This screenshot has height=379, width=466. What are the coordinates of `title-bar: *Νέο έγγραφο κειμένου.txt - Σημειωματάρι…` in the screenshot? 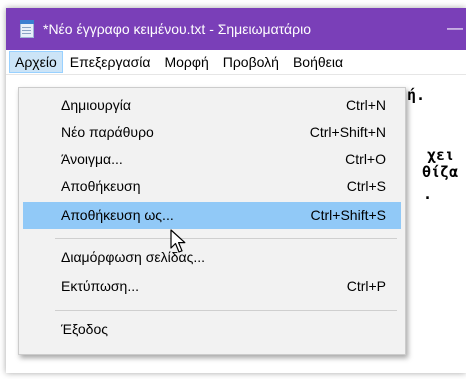 It's located at (236, 29).